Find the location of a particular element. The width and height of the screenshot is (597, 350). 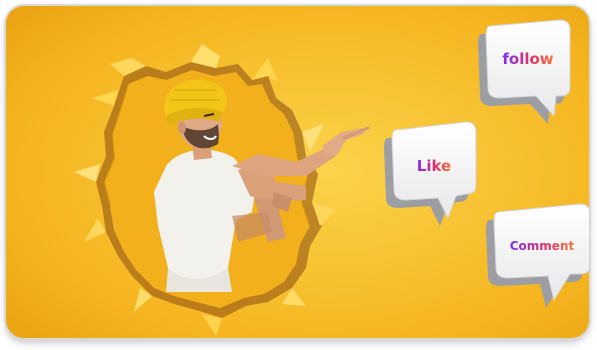

follow-label: follow is located at coordinates (527, 59).